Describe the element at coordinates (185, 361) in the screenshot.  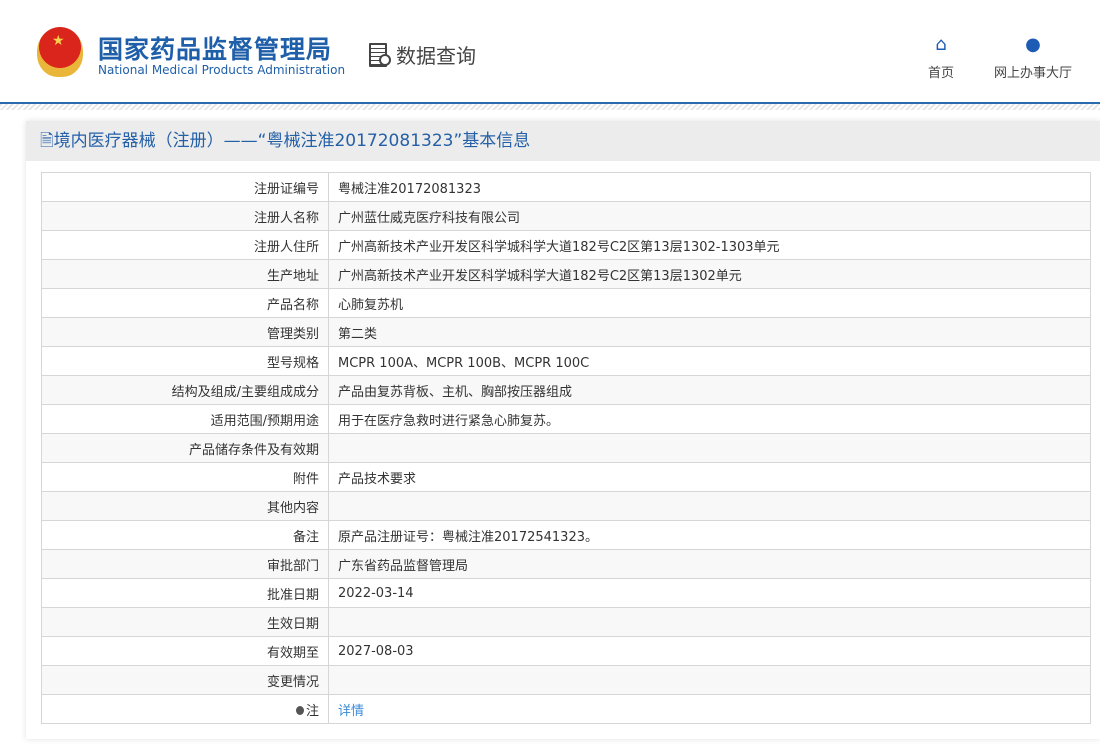
I see `field-label: 型号规格` at that location.